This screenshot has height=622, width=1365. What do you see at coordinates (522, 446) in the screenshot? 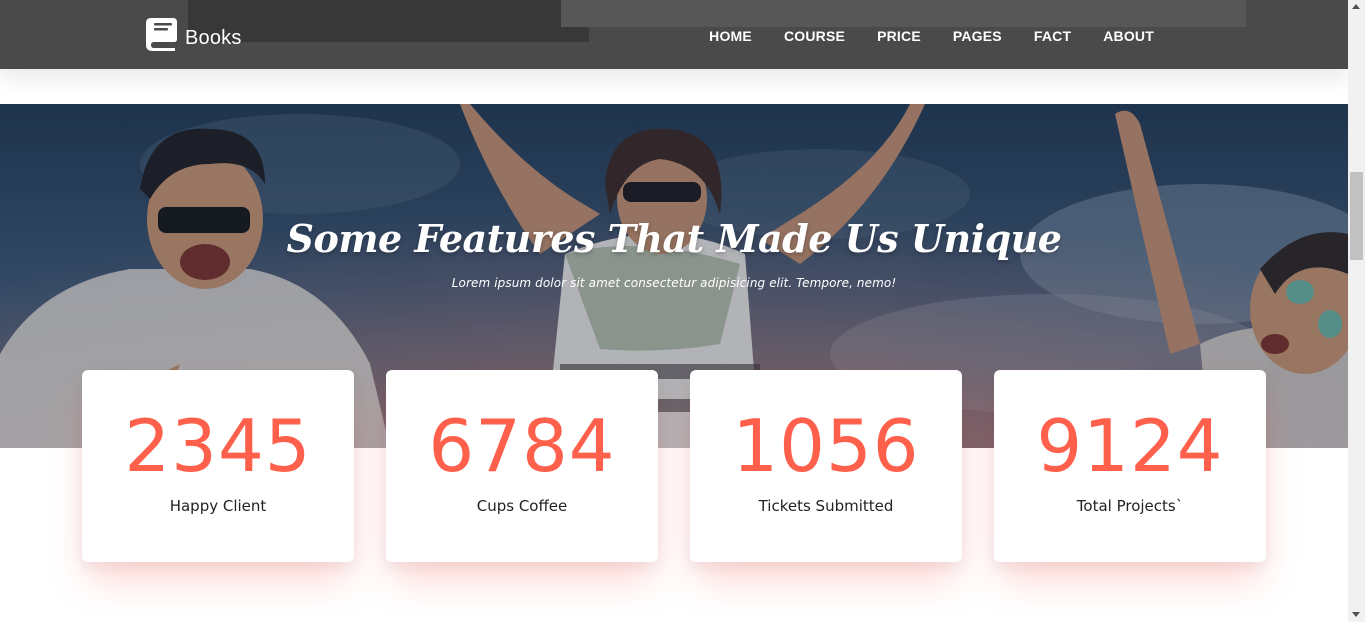
I see `stat-value: 6784` at bounding box center [522, 446].